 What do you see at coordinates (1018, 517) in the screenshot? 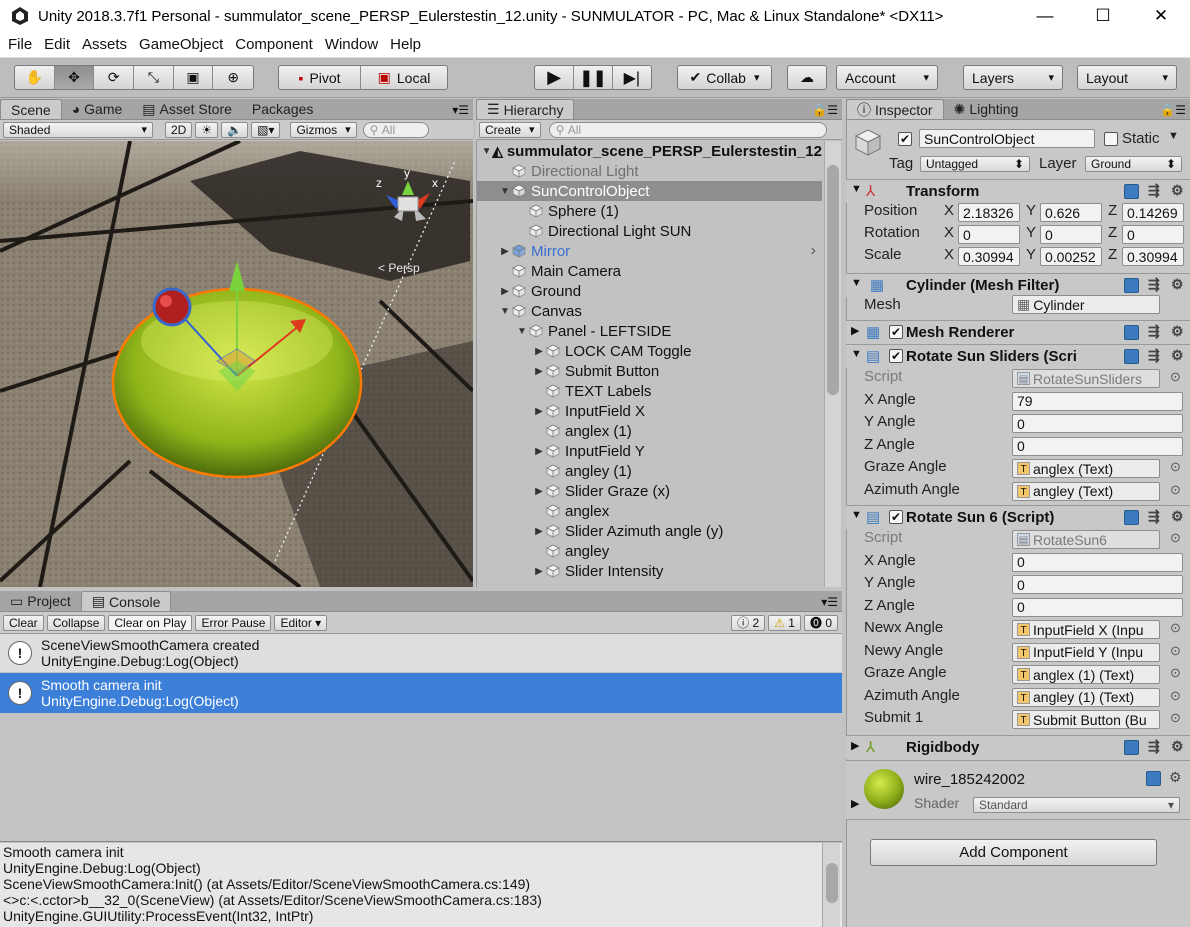
I see `rotate-sun-6-component-header: ▼ ▤ ✔ Rotate Sun 6 (Script) ⇶ ⚙` at bounding box center [1018, 517].